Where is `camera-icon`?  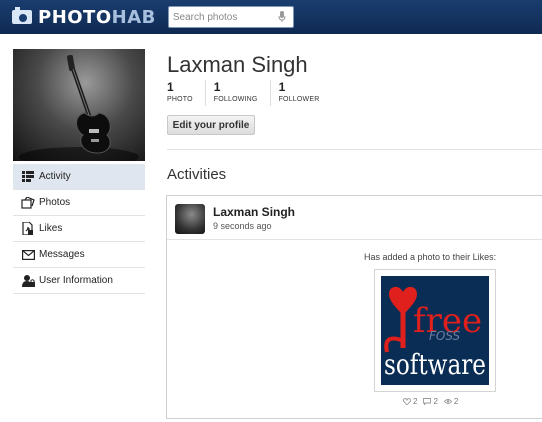 camera-icon is located at coordinates (22, 15).